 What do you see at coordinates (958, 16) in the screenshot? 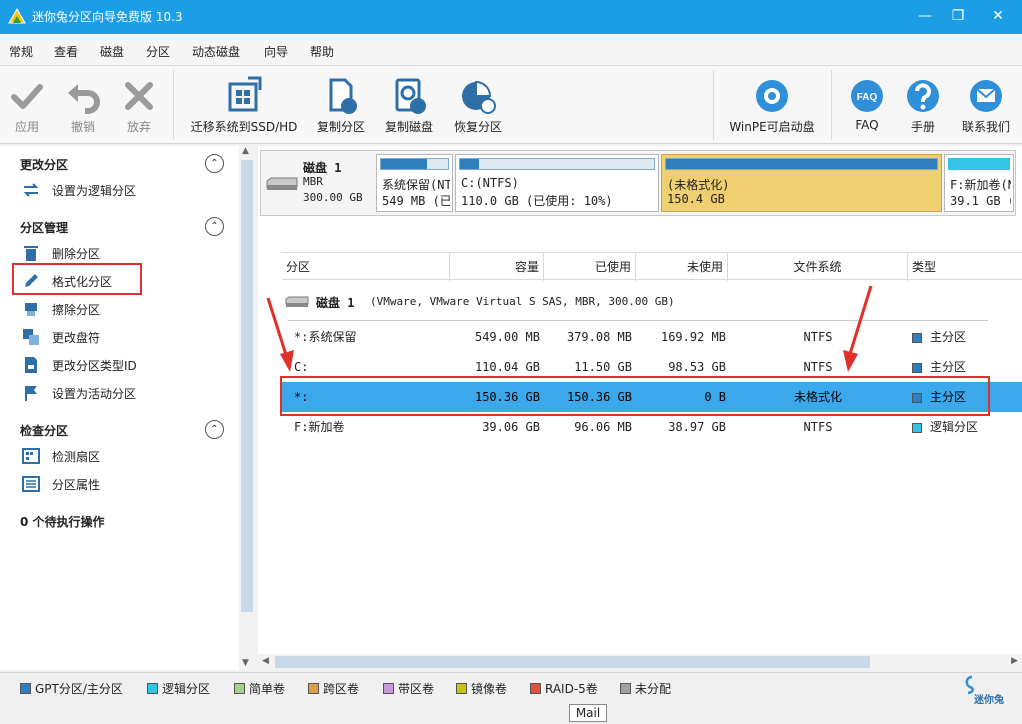
I see `restore-button: ❐` at bounding box center [958, 16].